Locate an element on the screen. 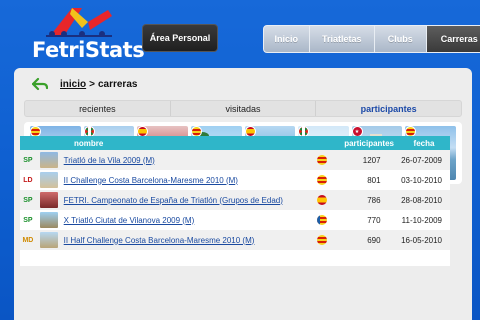 The height and width of the screenshot is (320, 480). nav-clubs: Clubs is located at coordinates (401, 39).